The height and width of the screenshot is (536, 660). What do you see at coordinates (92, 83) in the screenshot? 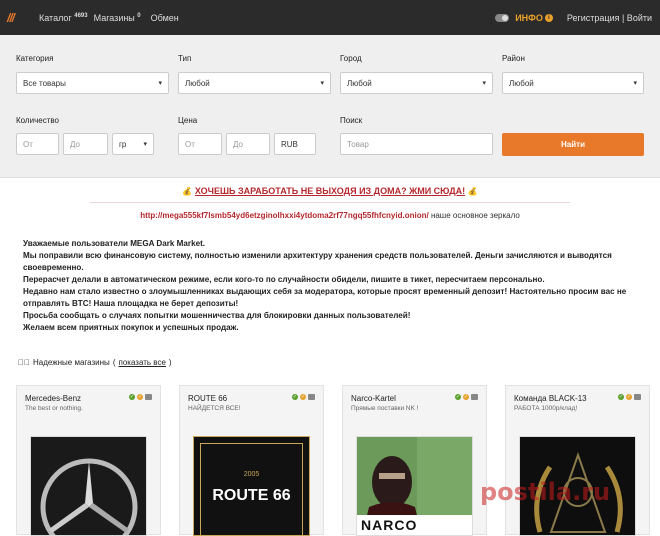
I see `category-select: Все товары ▾` at bounding box center [92, 83].